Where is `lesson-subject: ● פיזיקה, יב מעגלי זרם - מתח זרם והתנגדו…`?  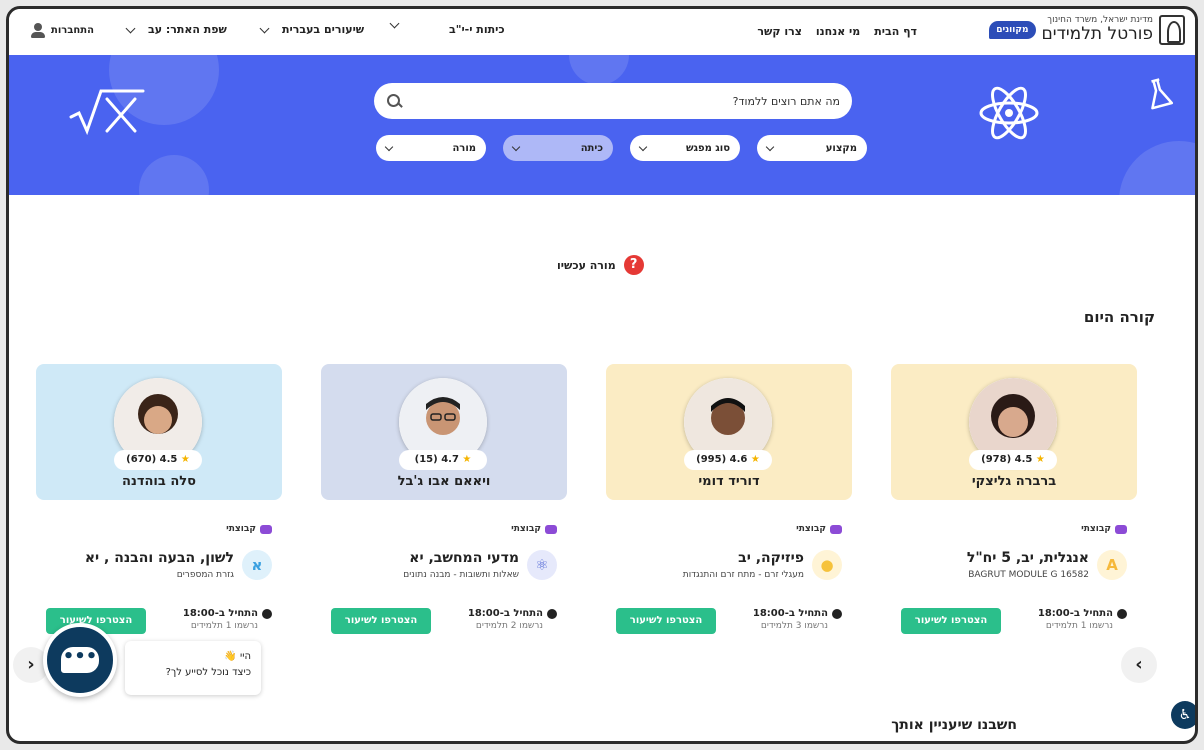
lesson-subject: ● פיזיקה, יב מעגלי זרם - מתח זרם והתנגדו… is located at coordinates (762, 565).